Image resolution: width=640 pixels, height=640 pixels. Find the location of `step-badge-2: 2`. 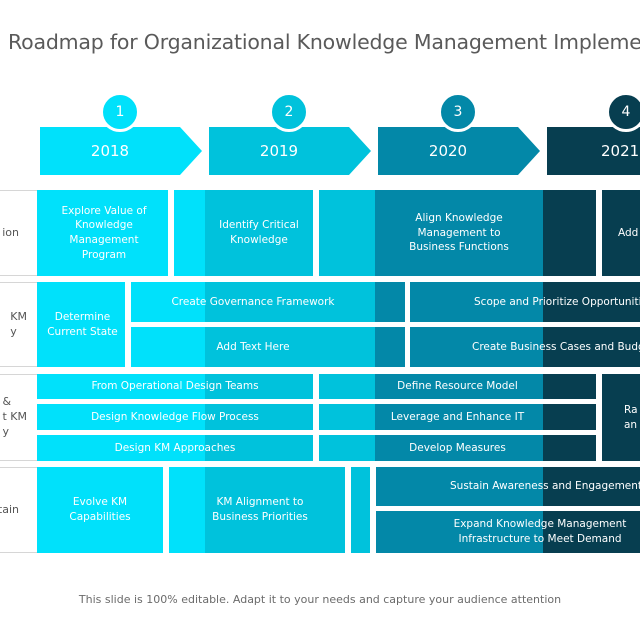

step-badge-2: 2 is located at coordinates (289, 112).